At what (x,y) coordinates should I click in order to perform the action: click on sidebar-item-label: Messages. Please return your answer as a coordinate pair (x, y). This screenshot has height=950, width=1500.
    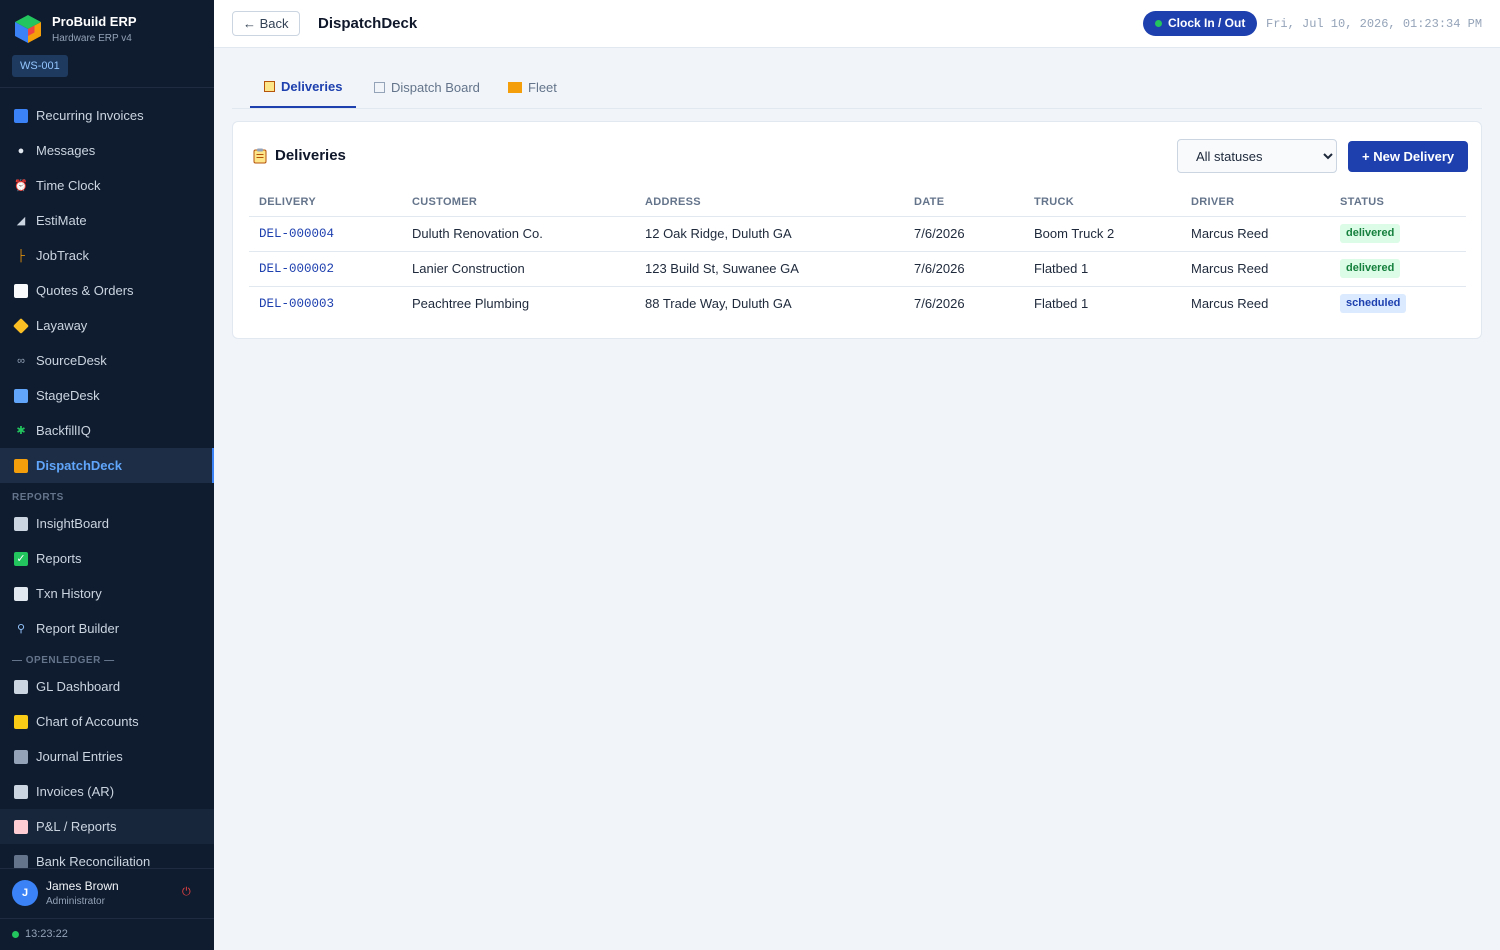
    Looking at the image, I should click on (66, 150).